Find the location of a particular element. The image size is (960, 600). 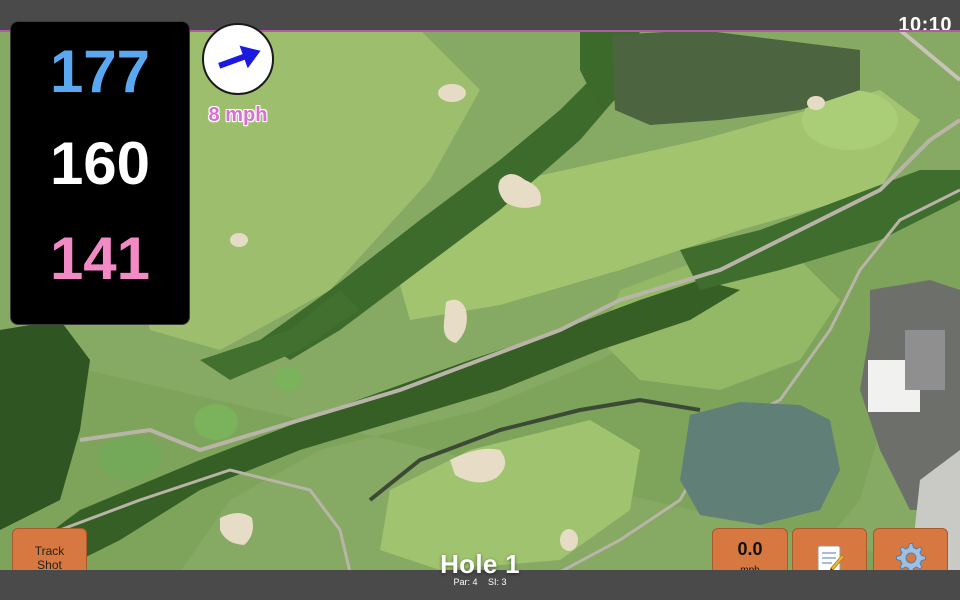

distance-back: 177 is located at coordinates (100, 71).